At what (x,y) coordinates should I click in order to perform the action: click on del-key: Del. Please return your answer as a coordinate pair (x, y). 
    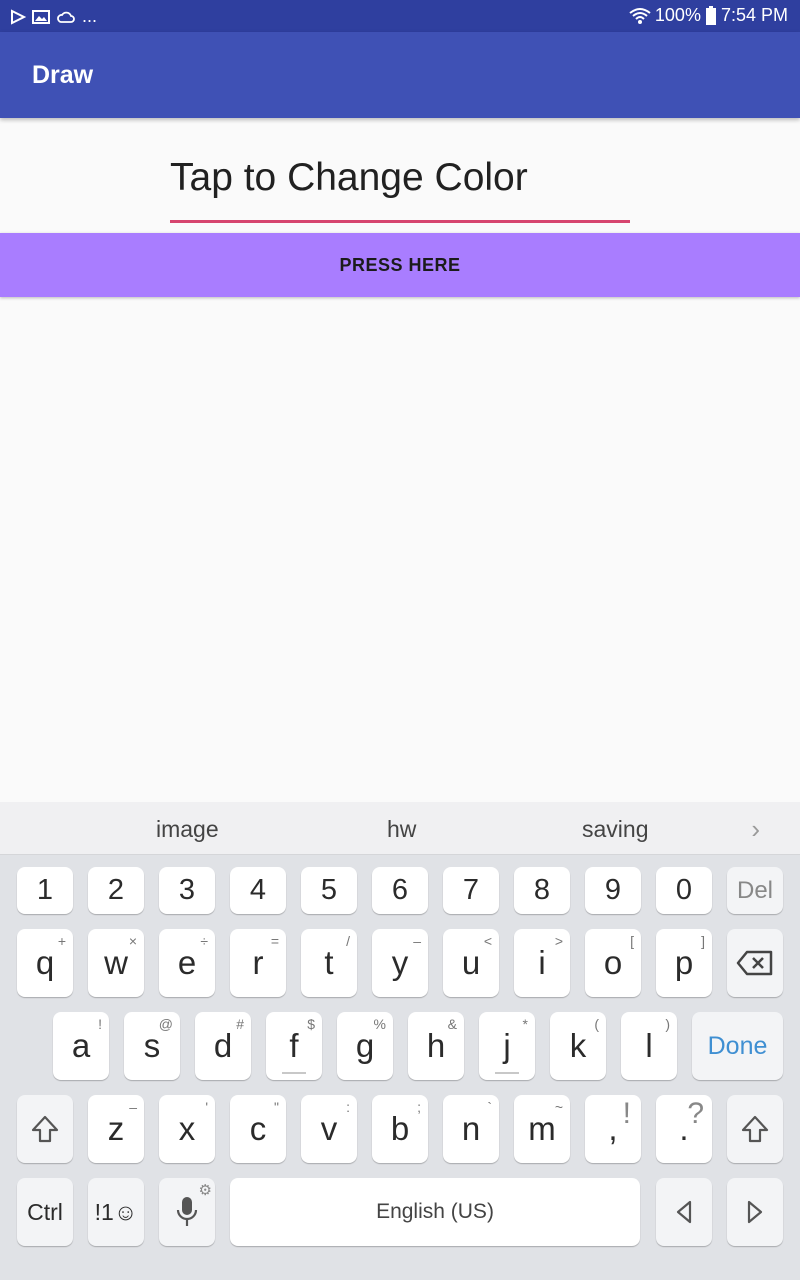
    Looking at the image, I should click on (755, 890).